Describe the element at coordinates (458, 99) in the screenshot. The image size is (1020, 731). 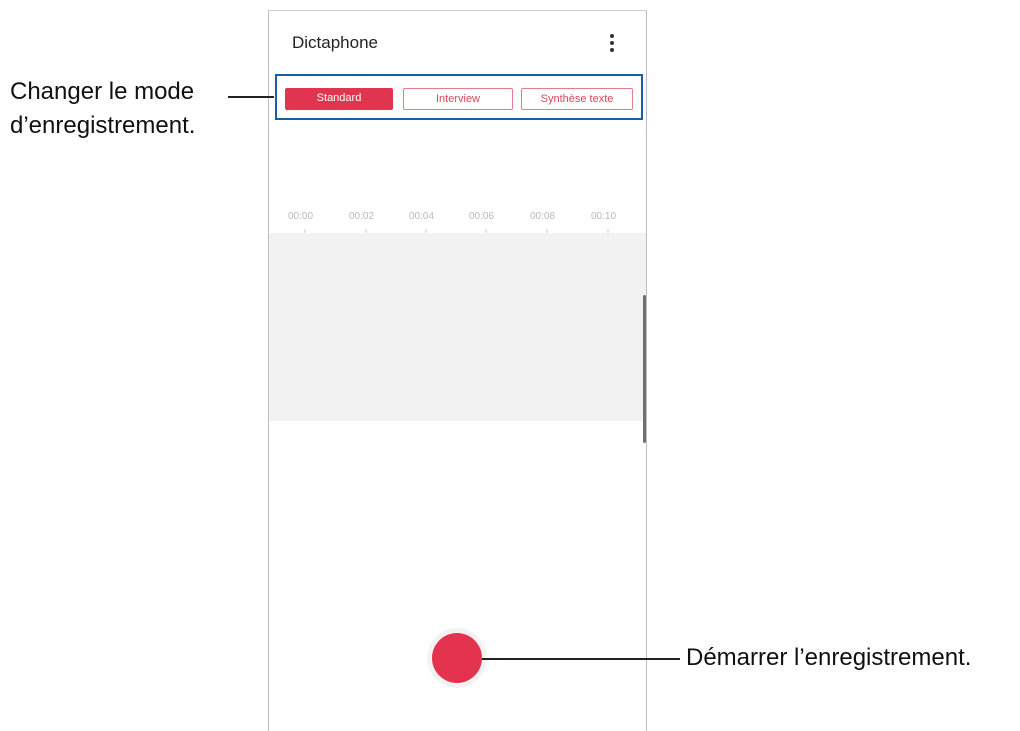
I see `tab-interview: Interview` at that location.